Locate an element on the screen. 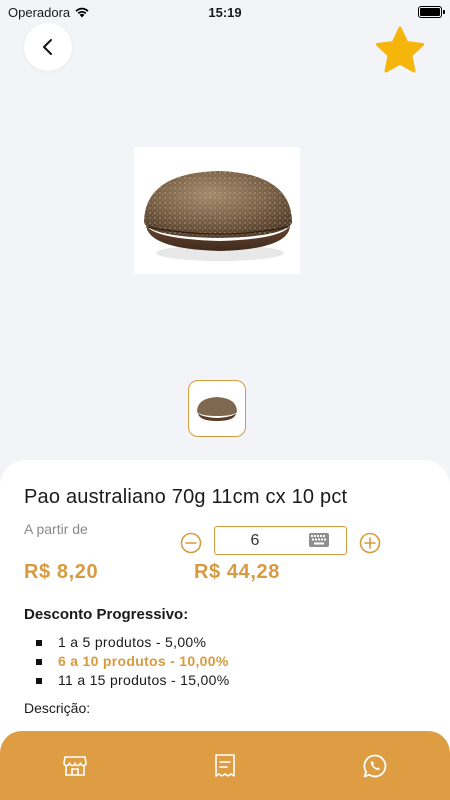 This screenshot has height=800, width=450. nav-whatsapp-button is located at coordinates (375, 766).